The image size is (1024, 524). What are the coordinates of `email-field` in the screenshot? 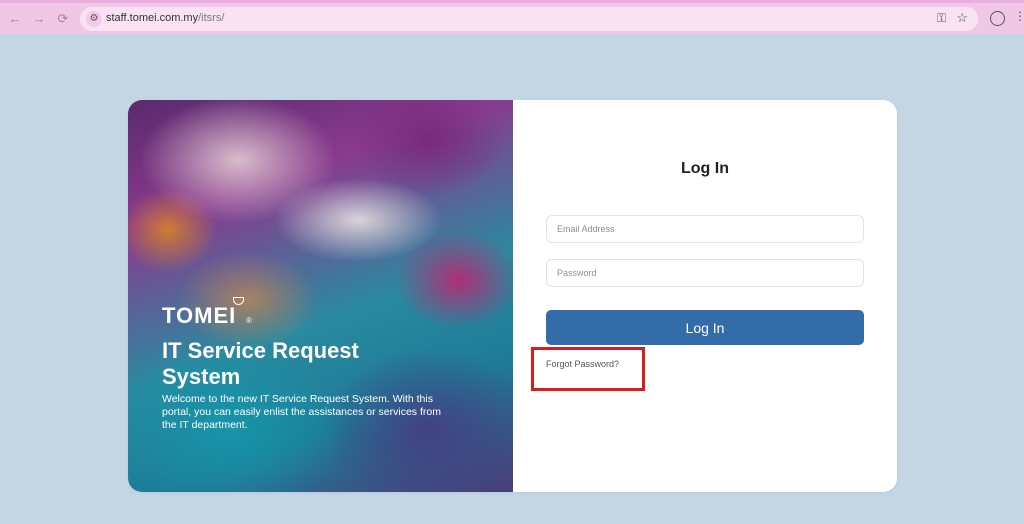 It's located at (705, 229).